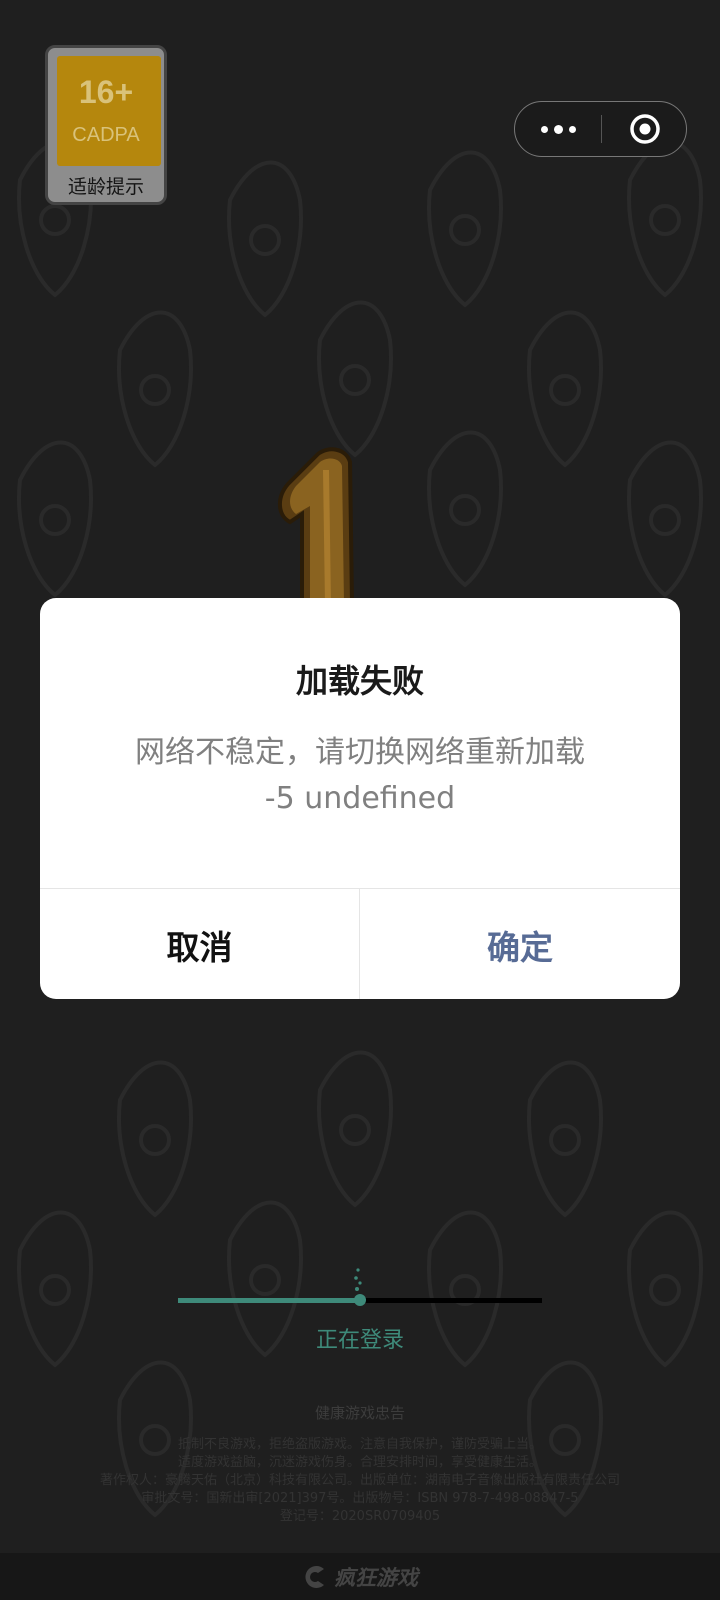 The height and width of the screenshot is (1600, 720). Describe the element at coordinates (360, 776) in the screenshot. I see `dialog-message: 网络不稳定，请切换网络重新加载 -5 undefined` at that location.